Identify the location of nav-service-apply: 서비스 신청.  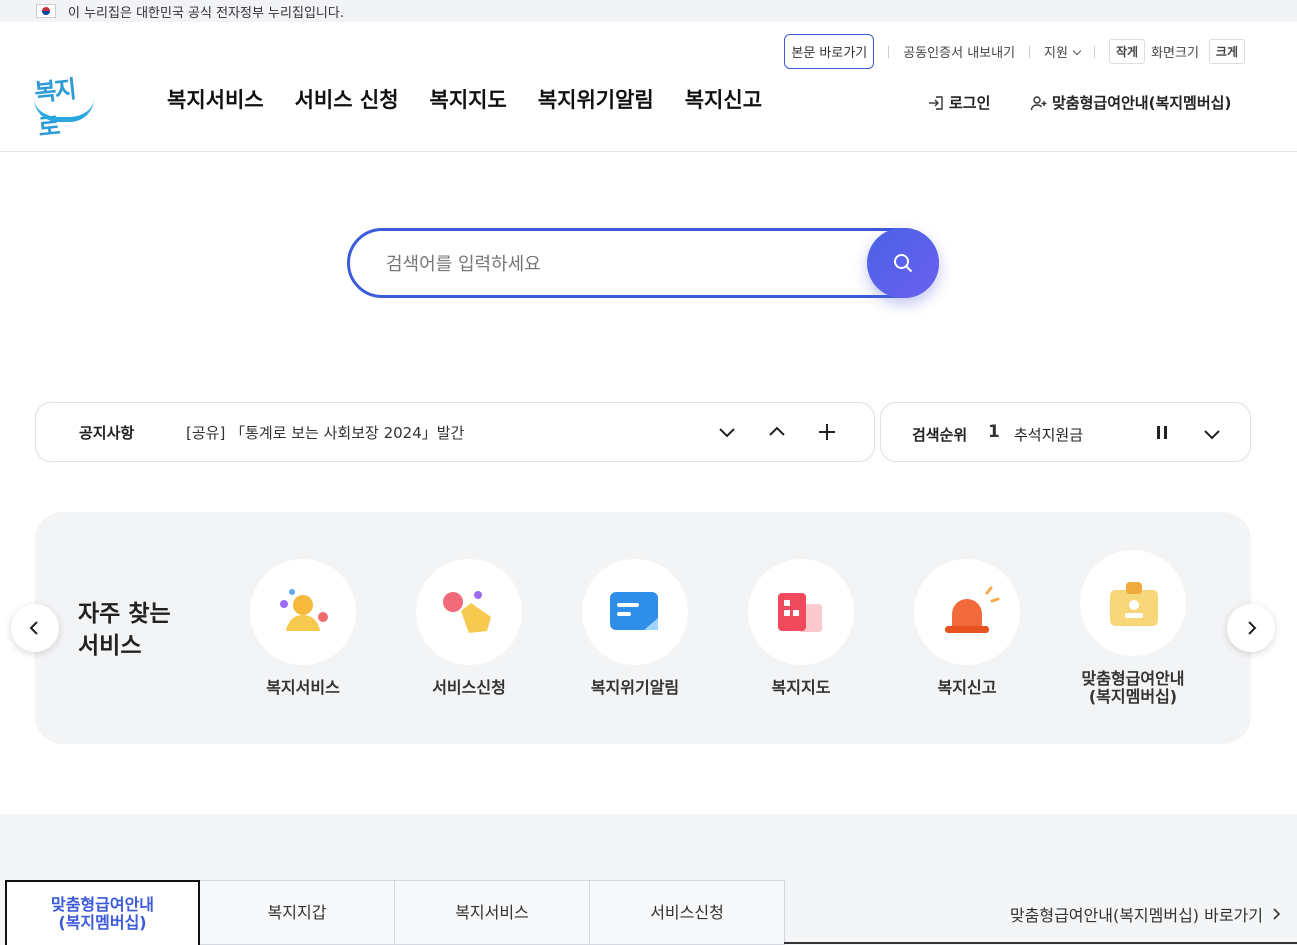
(347, 99).